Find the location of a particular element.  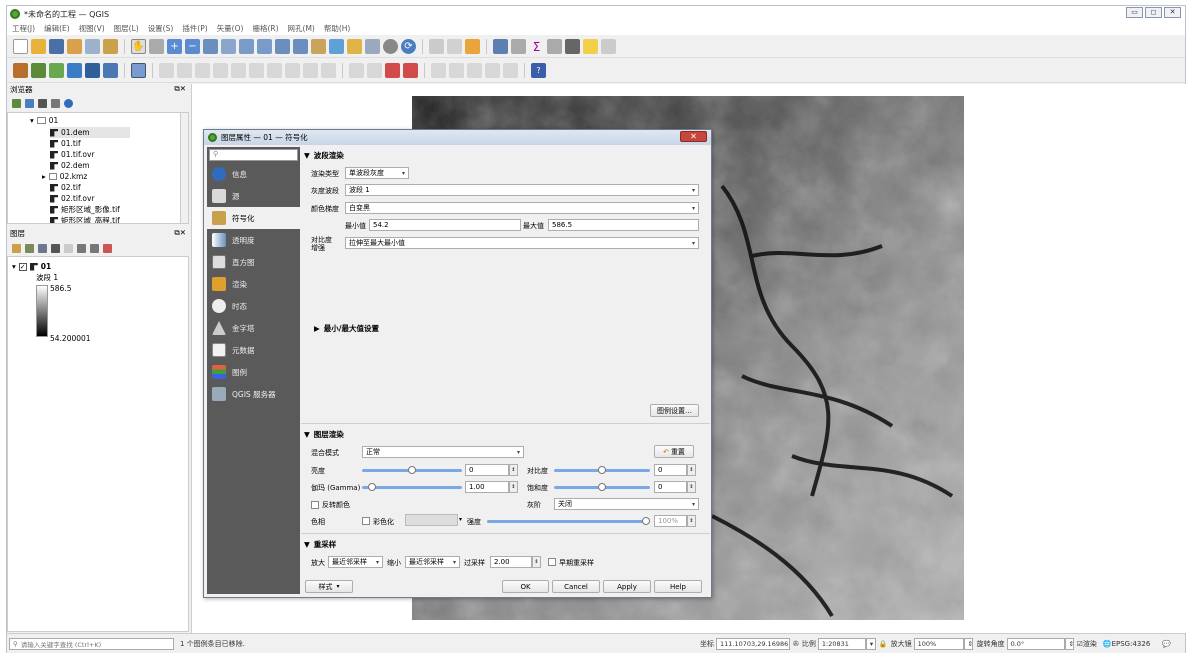

ok-button: OK is located at coordinates (525, 586).